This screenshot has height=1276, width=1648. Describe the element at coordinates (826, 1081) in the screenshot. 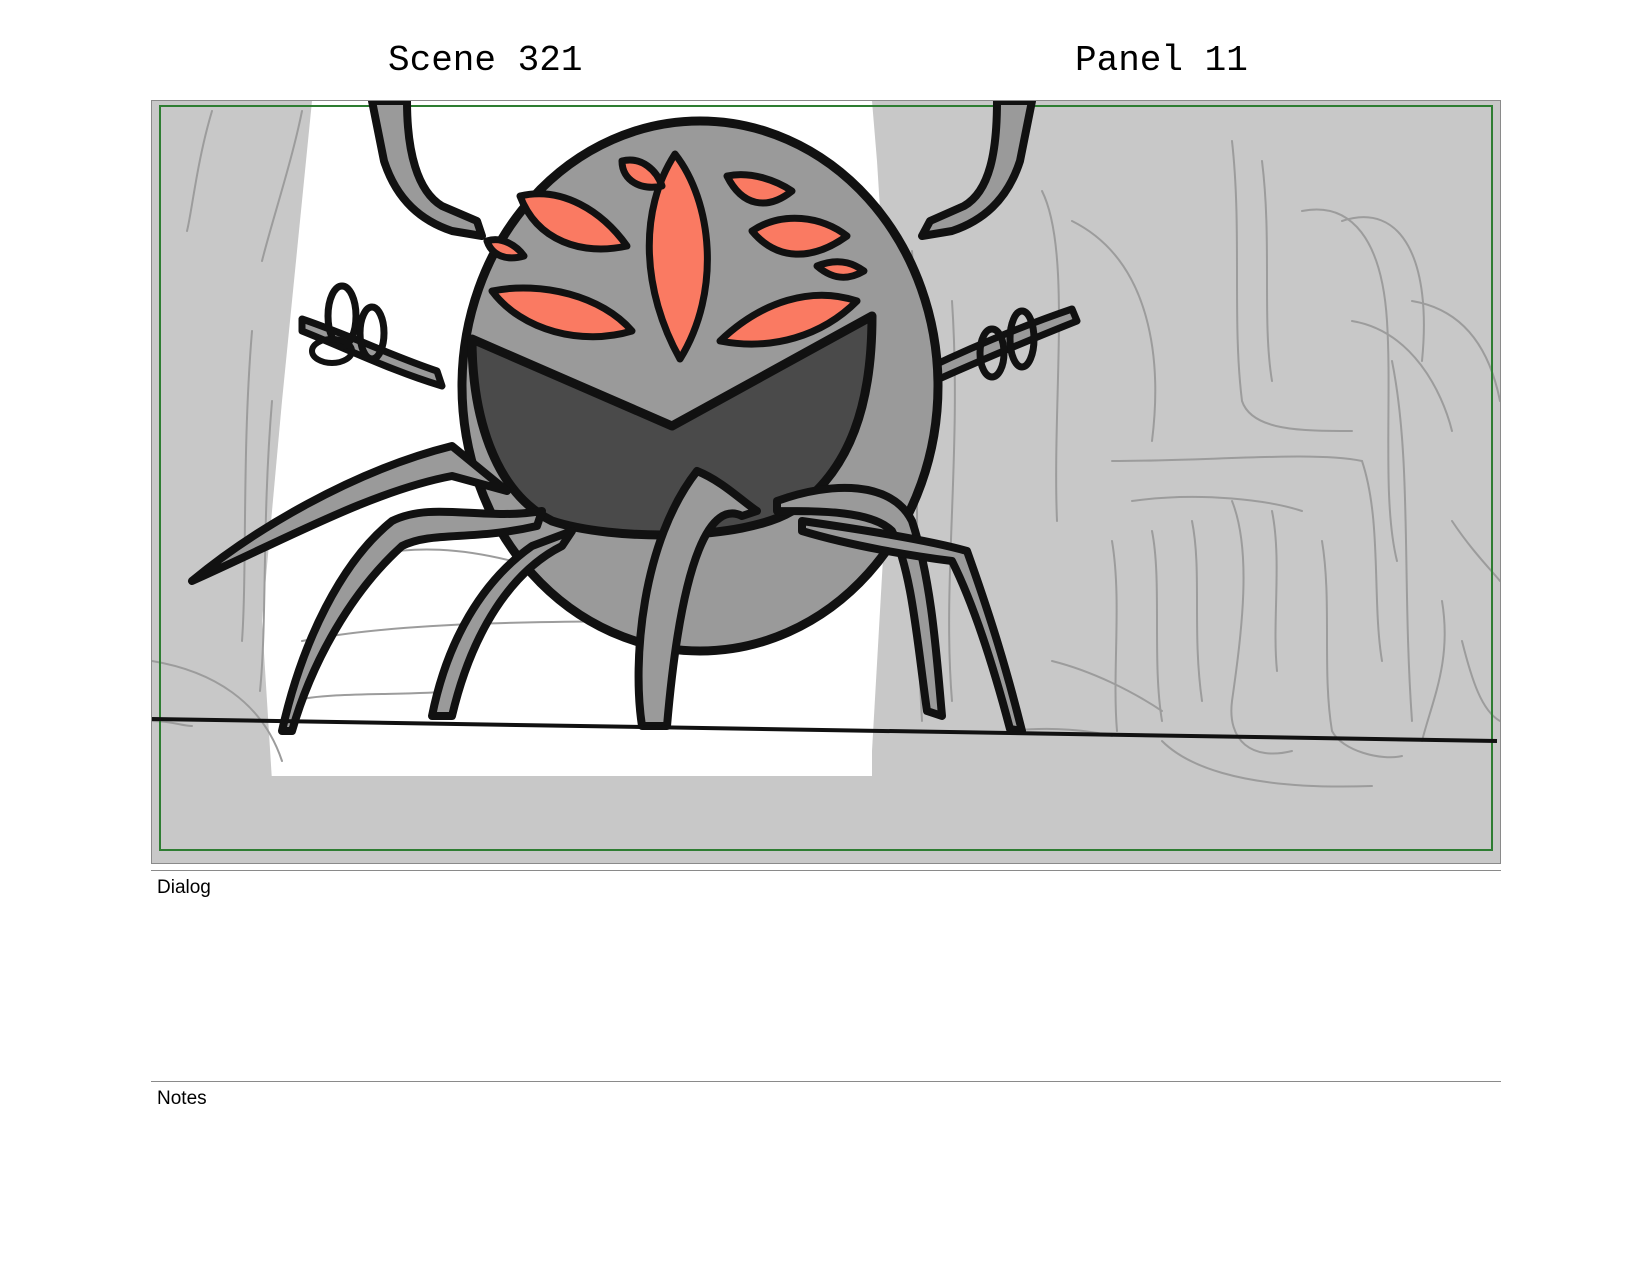

I see `notes-divider` at that location.